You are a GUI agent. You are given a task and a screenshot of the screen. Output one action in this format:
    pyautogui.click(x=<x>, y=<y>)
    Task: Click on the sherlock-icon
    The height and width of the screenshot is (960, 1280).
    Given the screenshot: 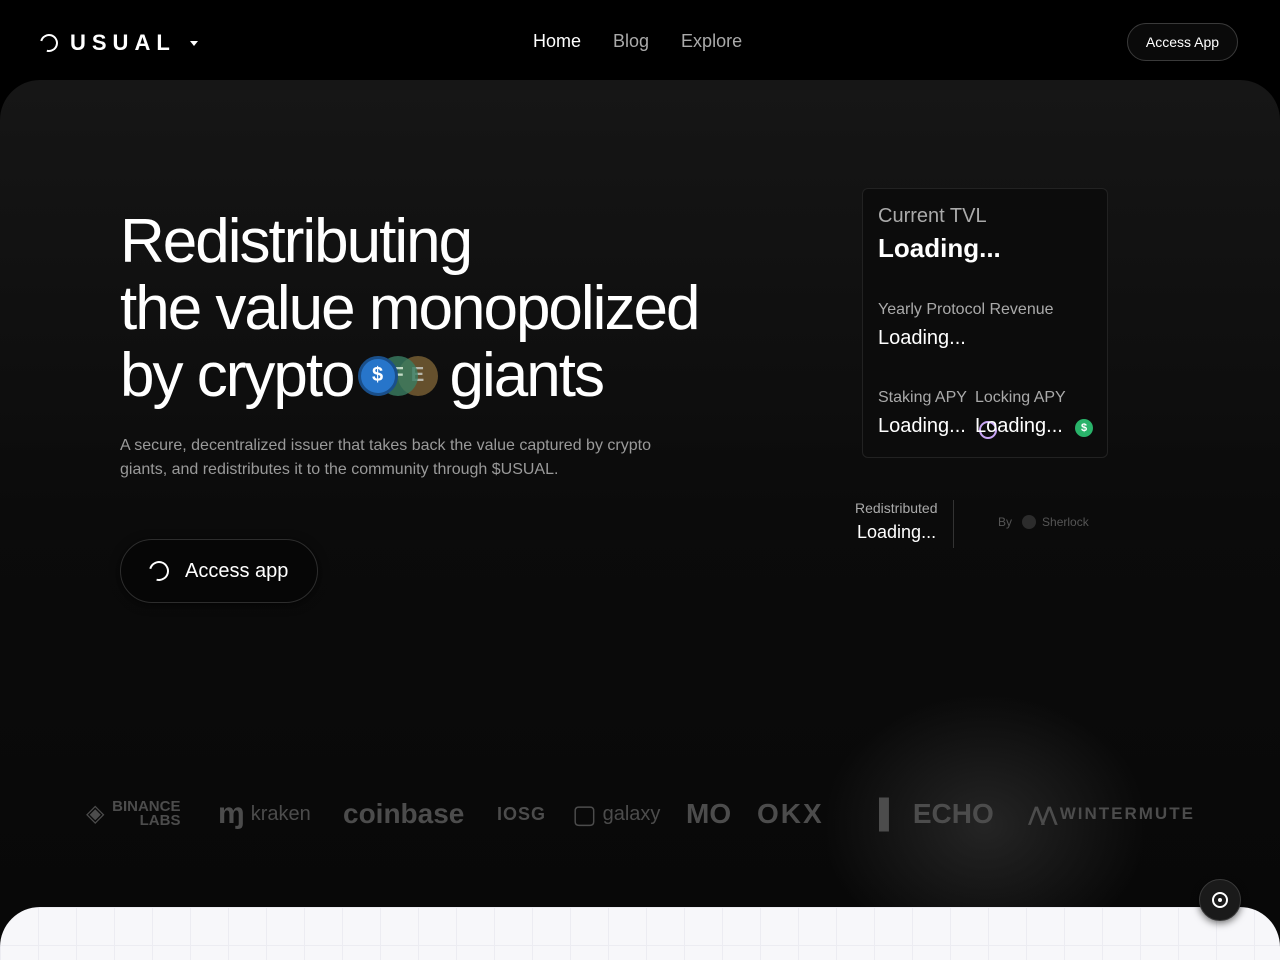 What is the action you would take?
    pyautogui.click(x=1029, y=522)
    